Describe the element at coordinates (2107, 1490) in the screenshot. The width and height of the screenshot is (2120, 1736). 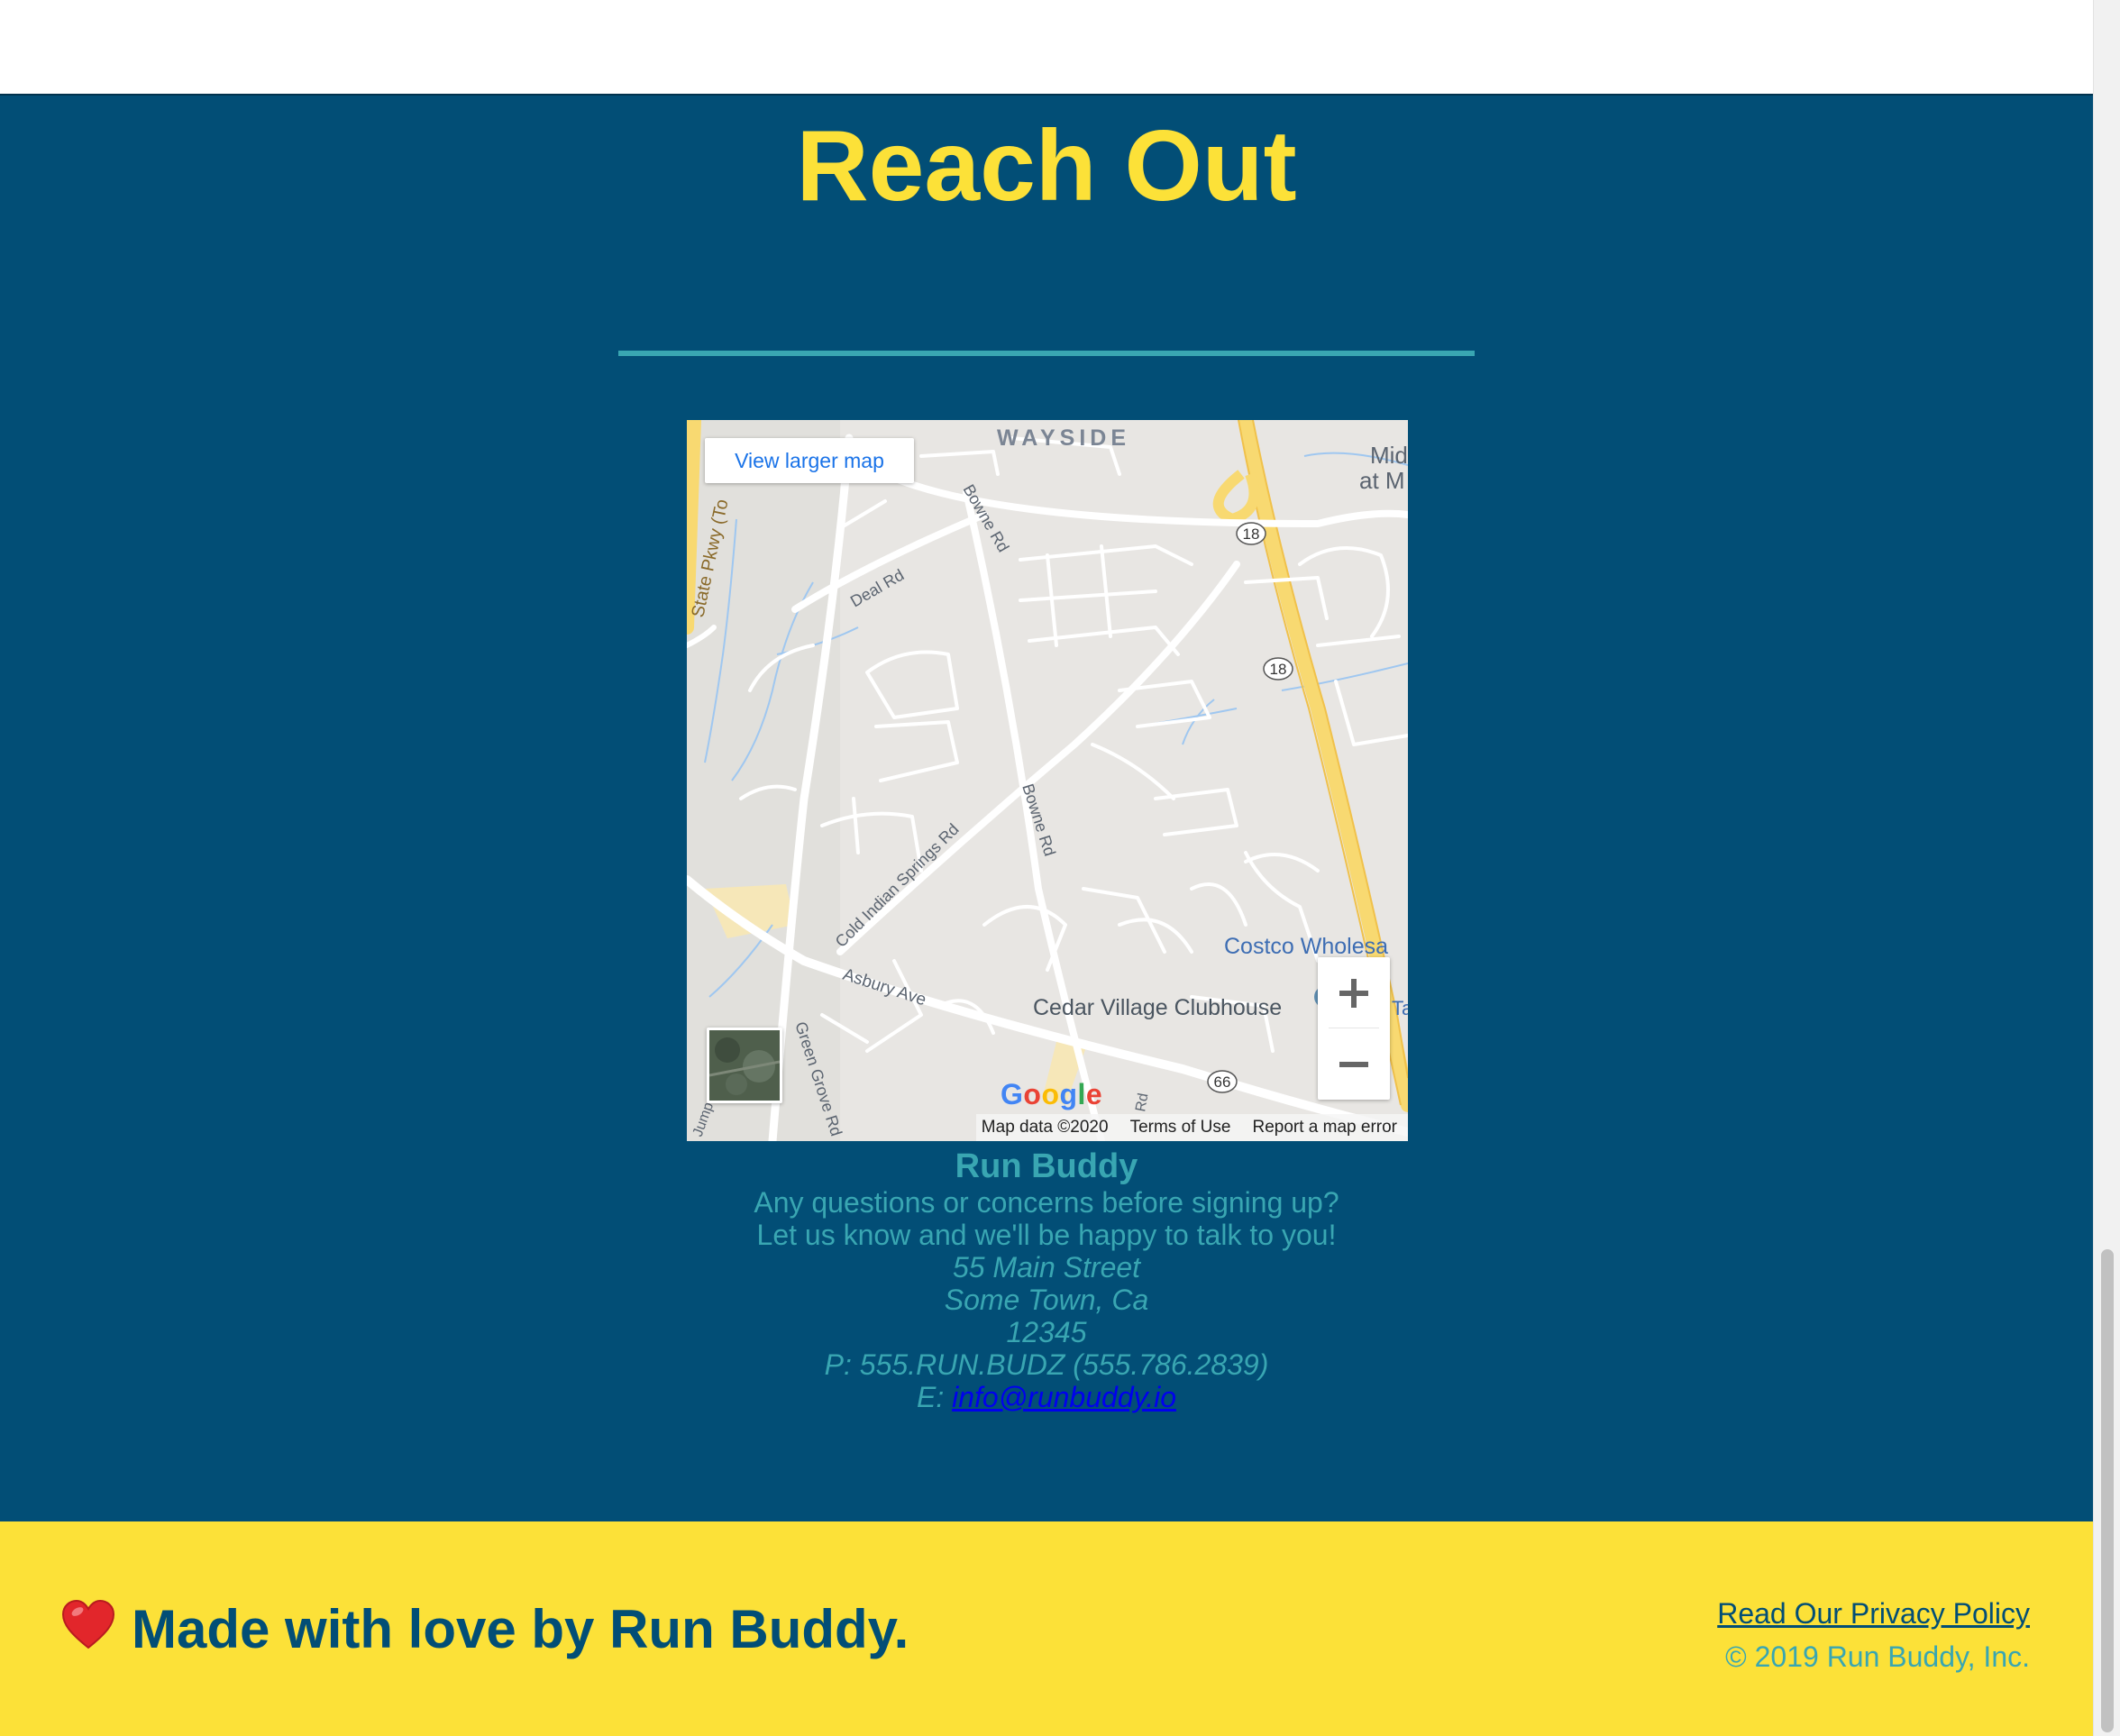
I see `scrollbar-thumb` at that location.